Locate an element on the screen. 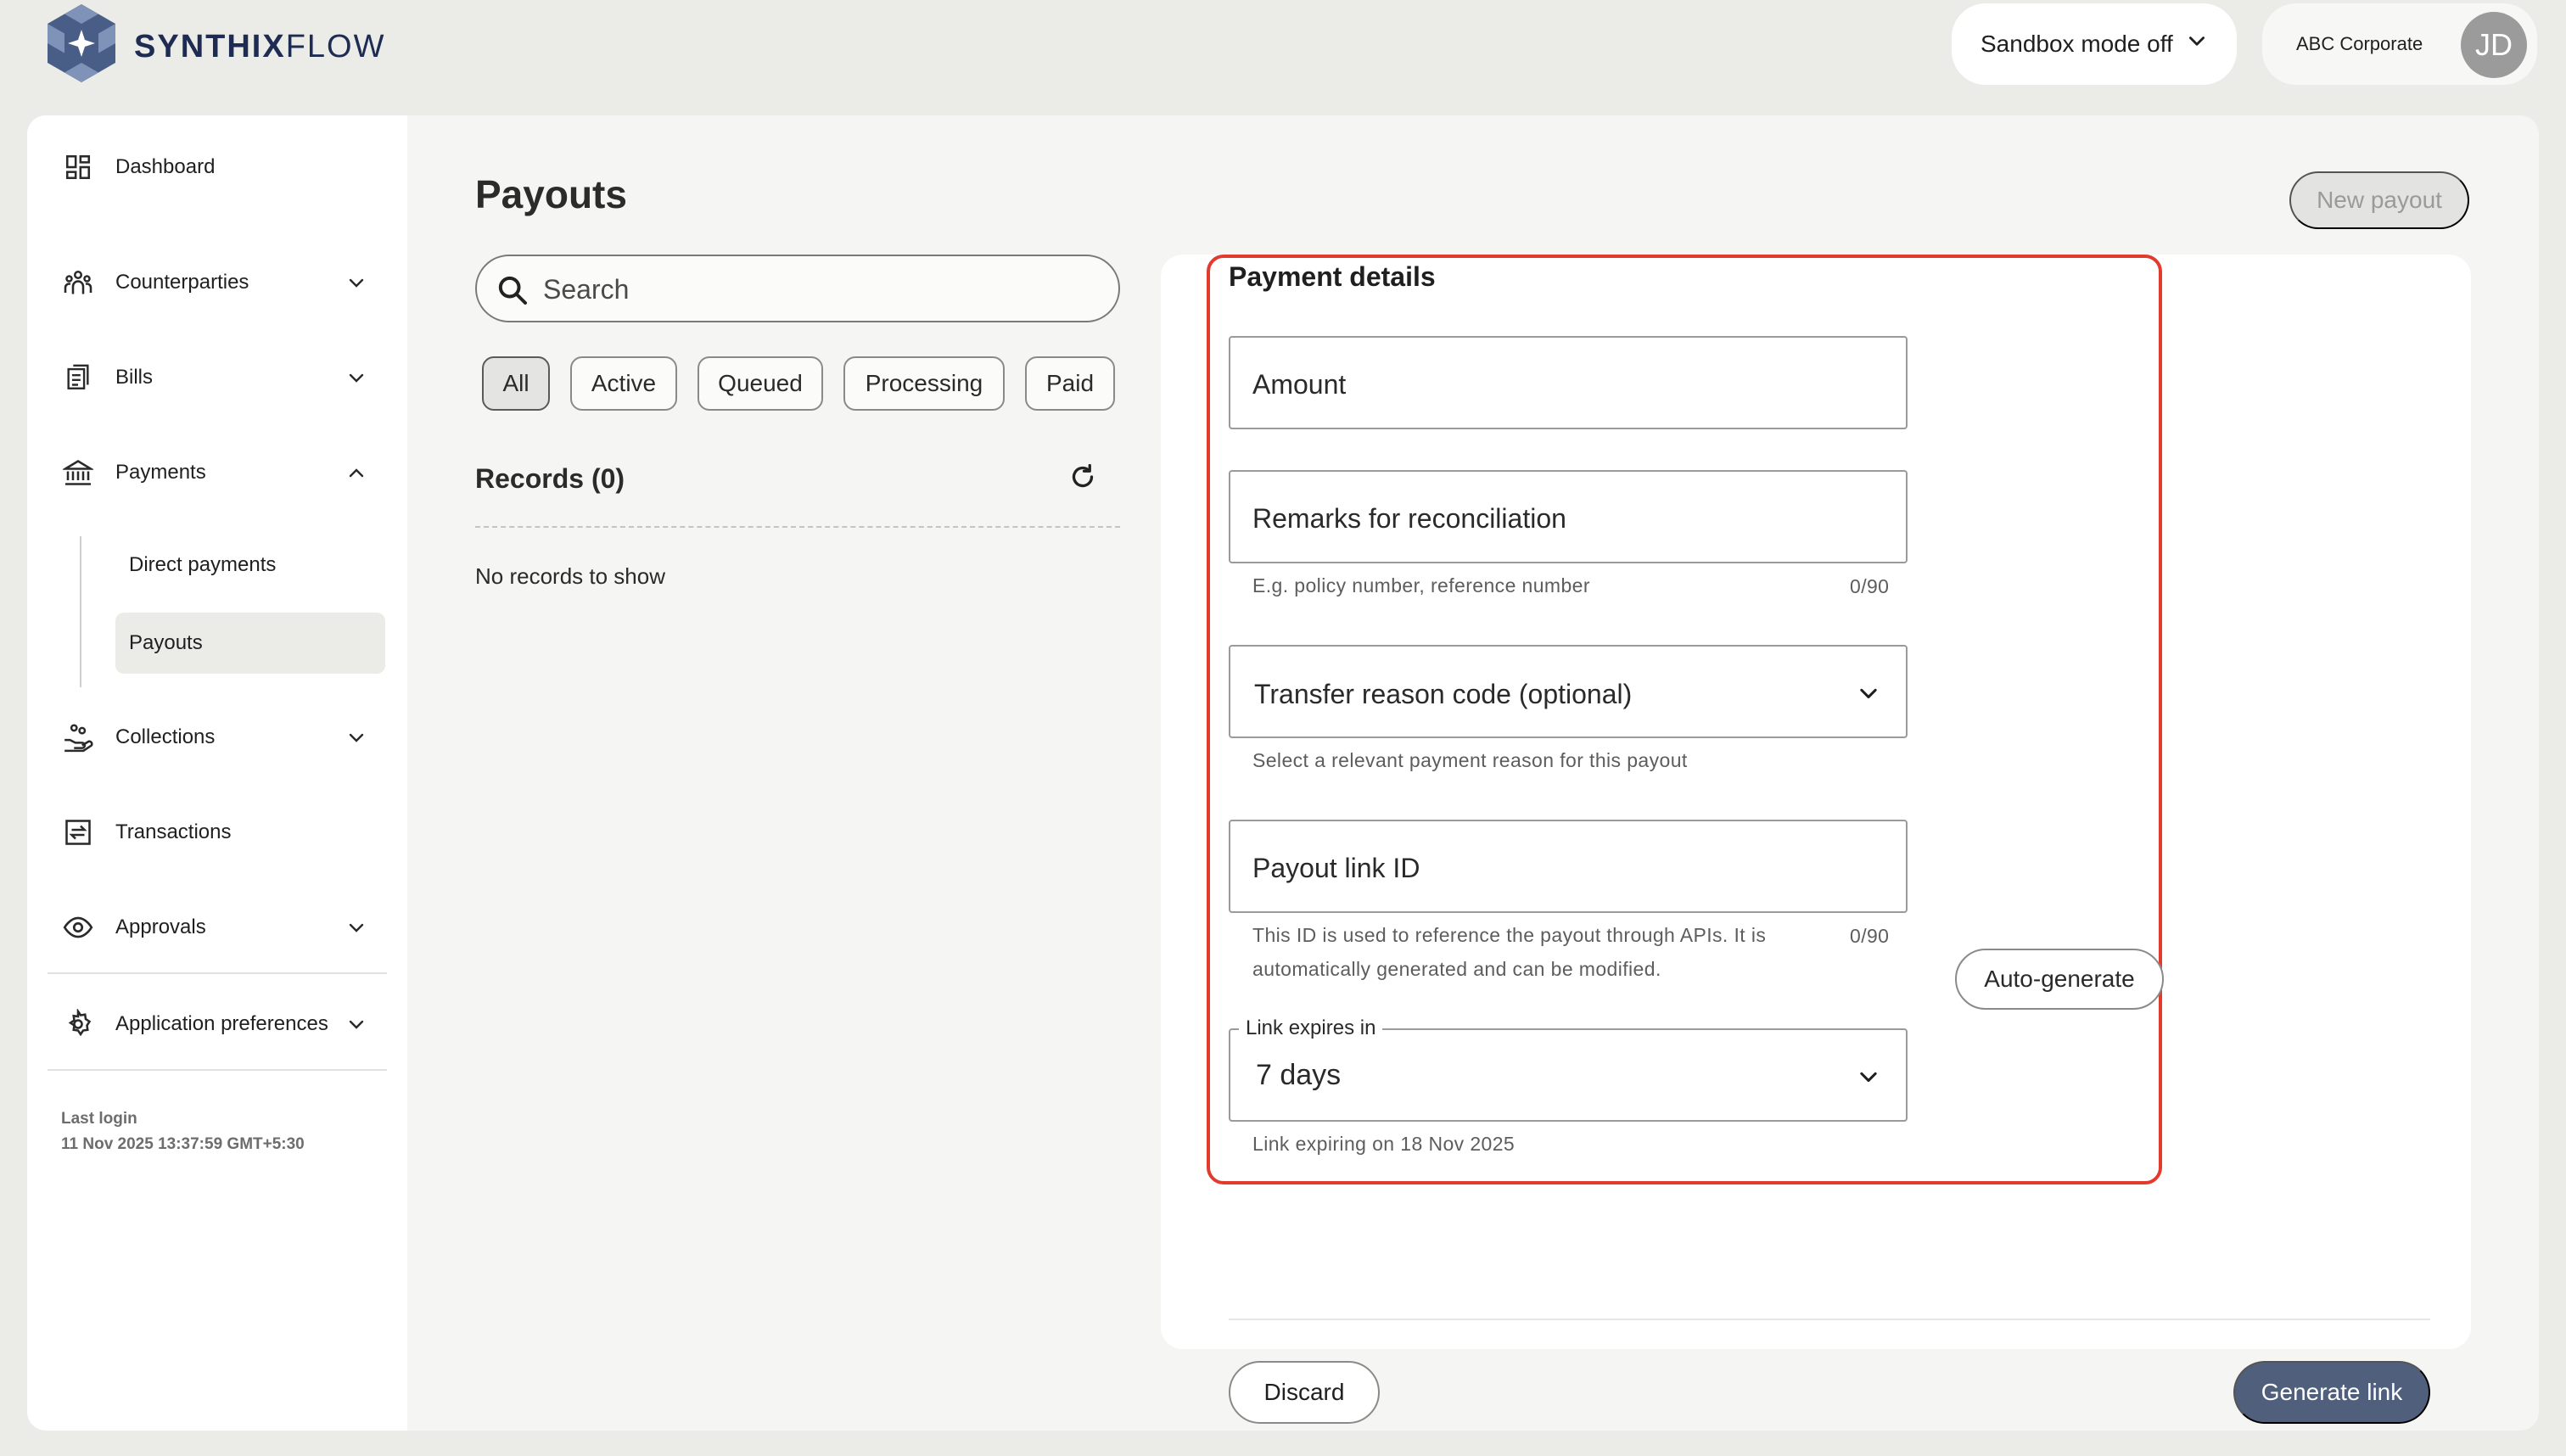 The height and width of the screenshot is (1456, 2566). sandbox-mode-dropdown: Sandbox mode off is located at coordinates (2094, 44).